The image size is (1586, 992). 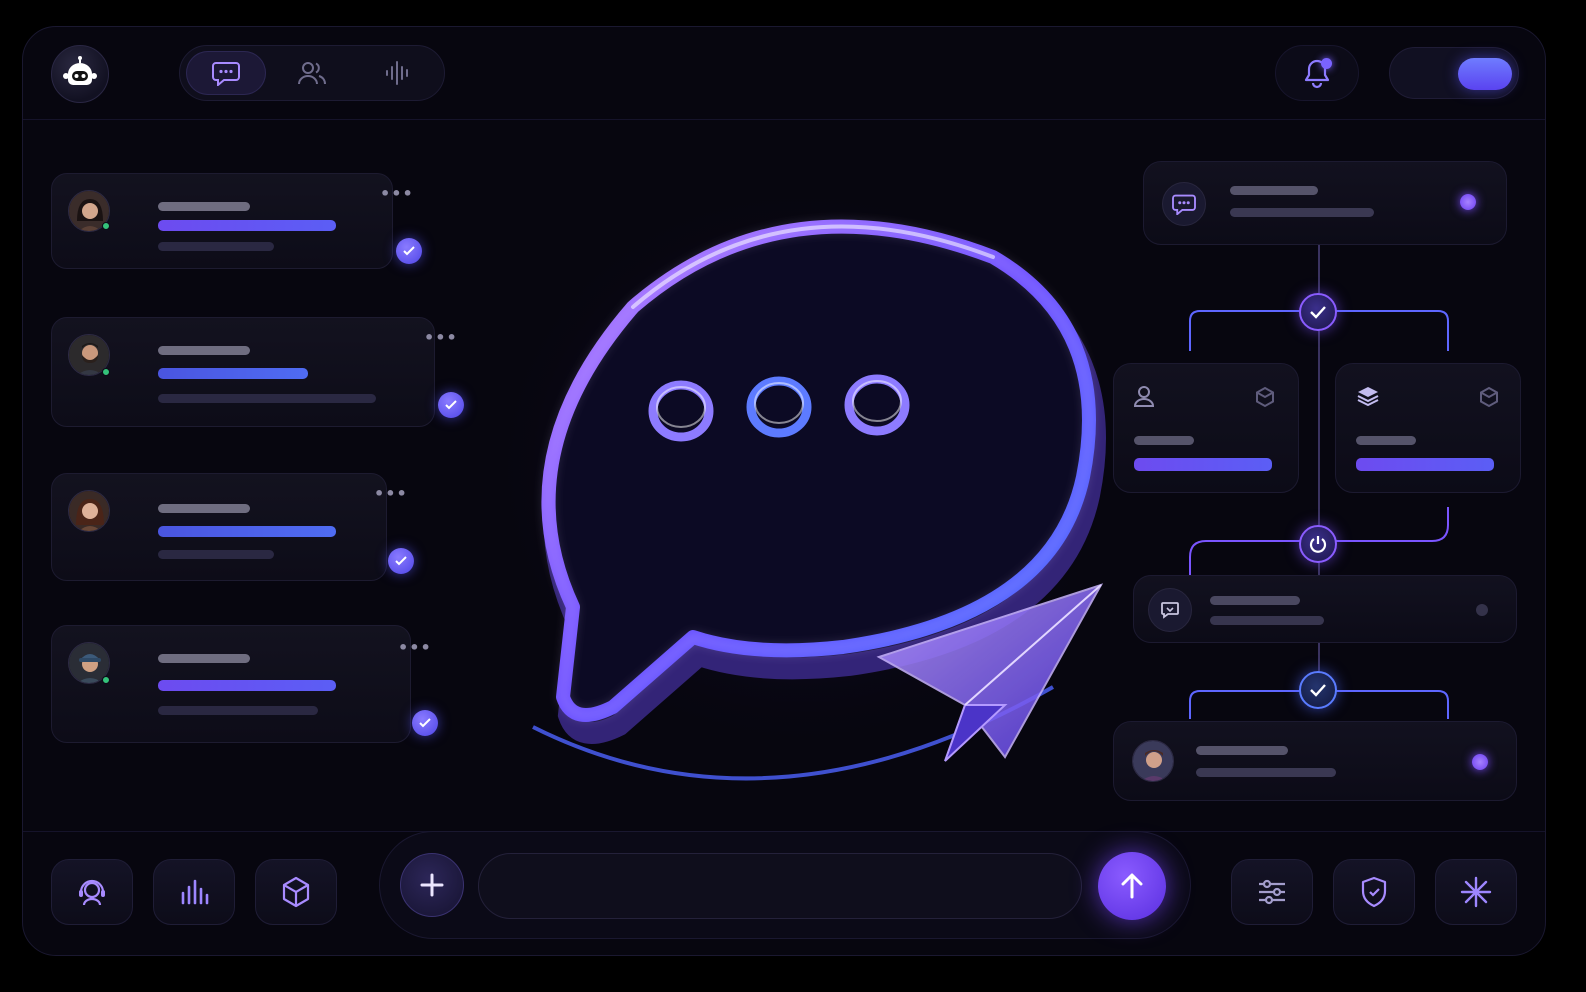 What do you see at coordinates (1144, 396) in the screenshot?
I see `user-icon` at bounding box center [1144, 396].